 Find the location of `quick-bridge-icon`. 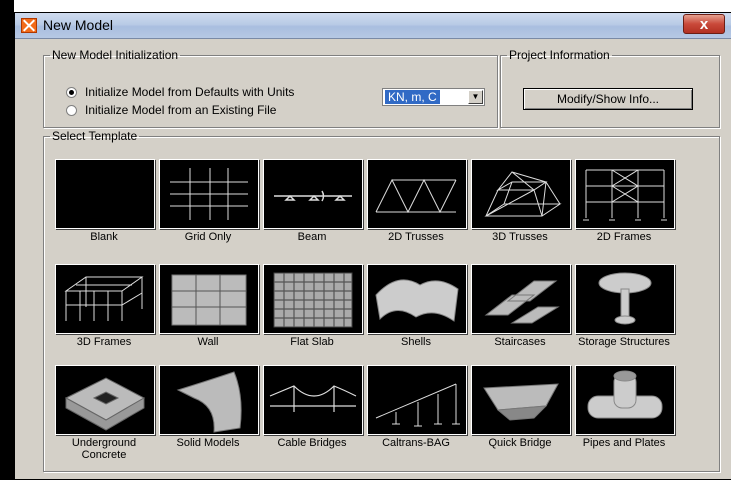

quick-bridge-icon is located at coordinates (521, 400).